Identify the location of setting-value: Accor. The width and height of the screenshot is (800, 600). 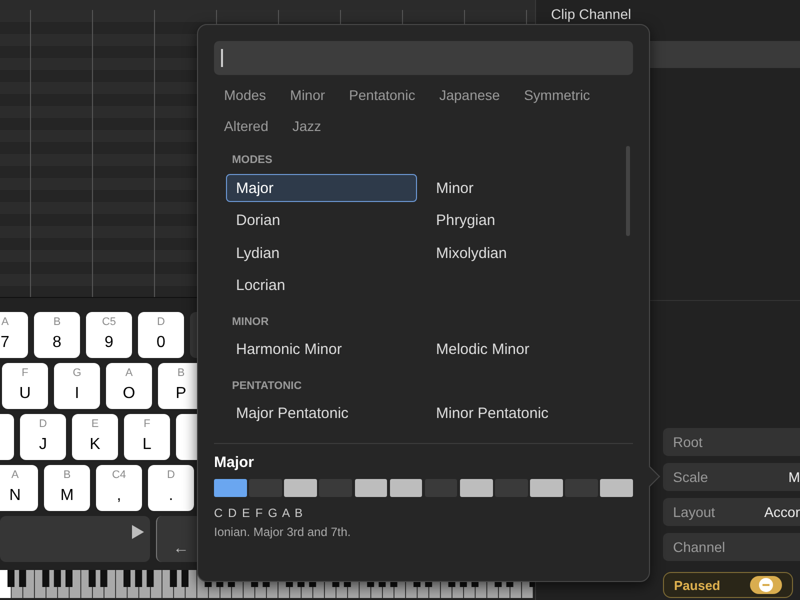
(782, 512).